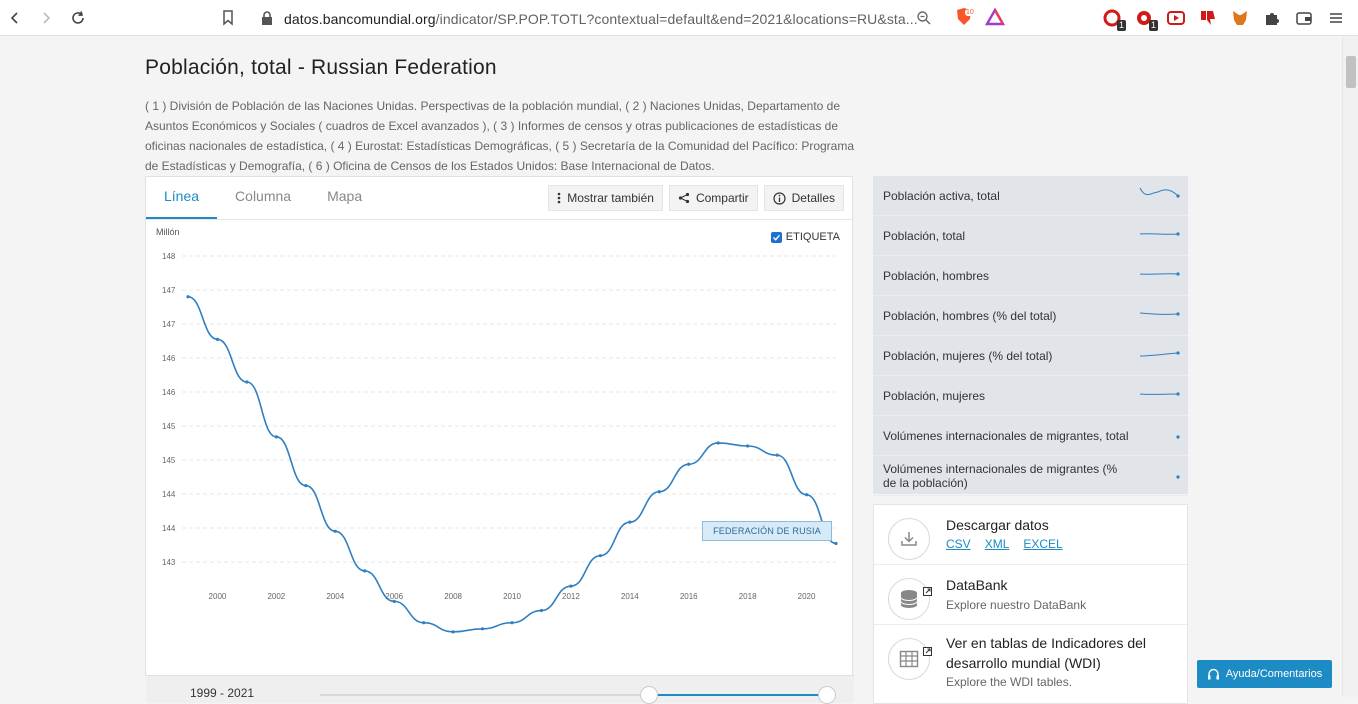 The height and width of the screenshot is (704, 1358). I want to click on youtube-extension-icon, so click(1176, 18).